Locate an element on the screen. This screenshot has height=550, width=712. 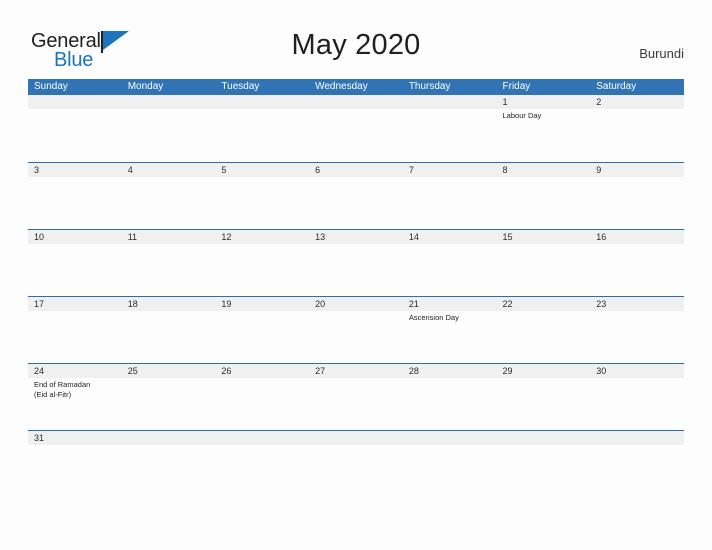
day-number: 4 is located at coordinates (130, 170).